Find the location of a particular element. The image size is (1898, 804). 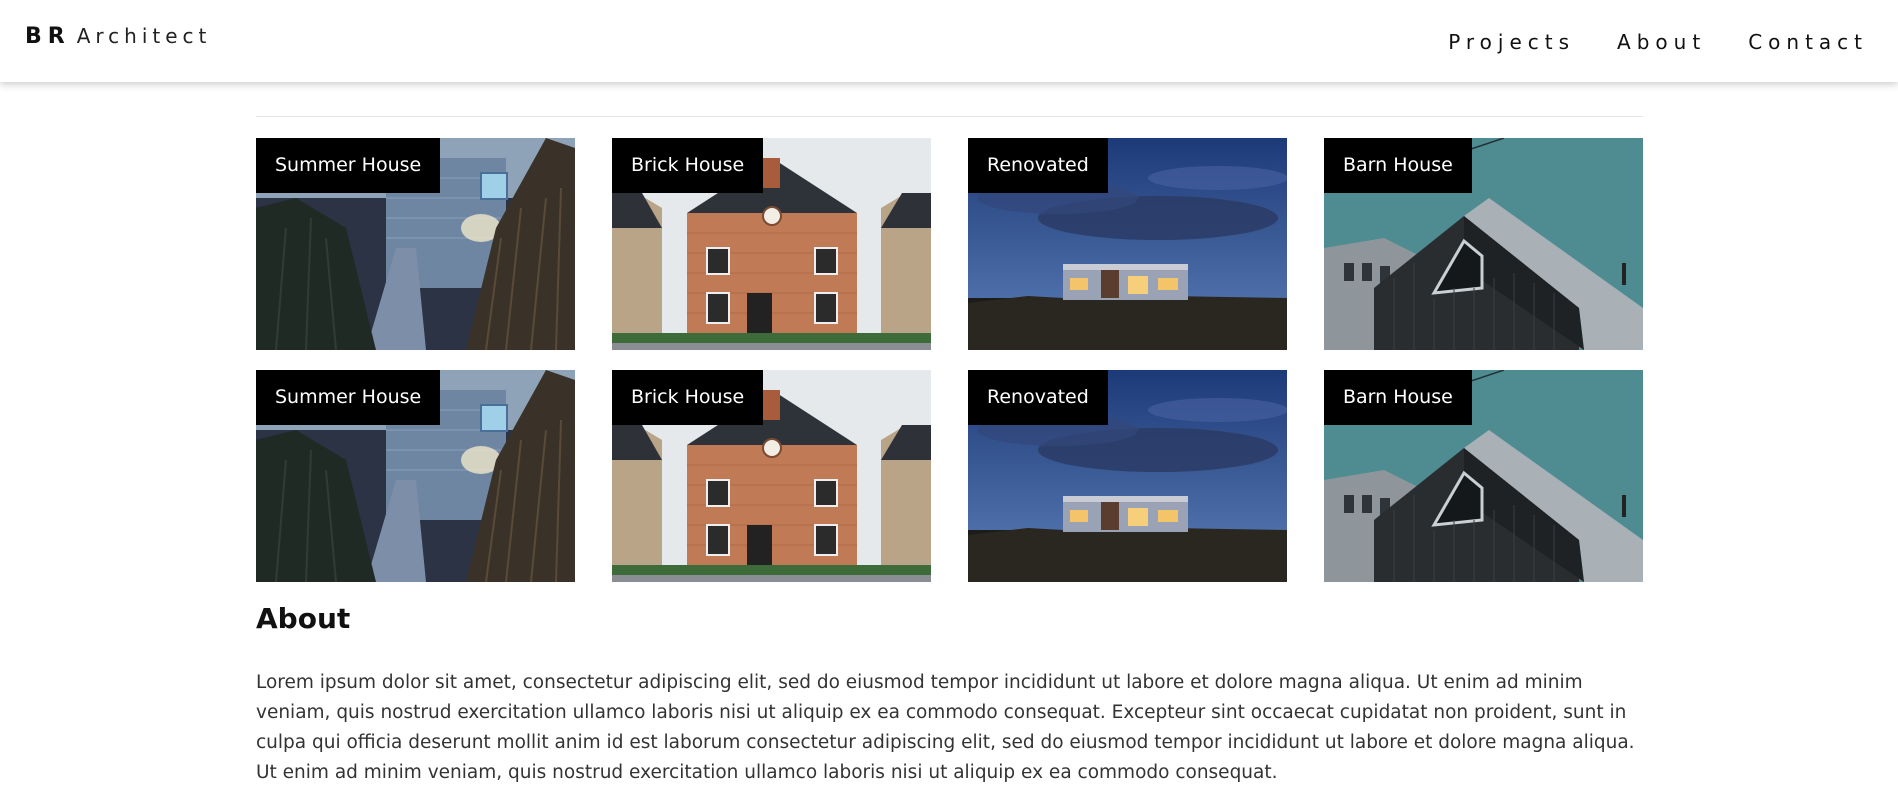

main-nav: Projects About Contact is located at coordinates (1658, 42).